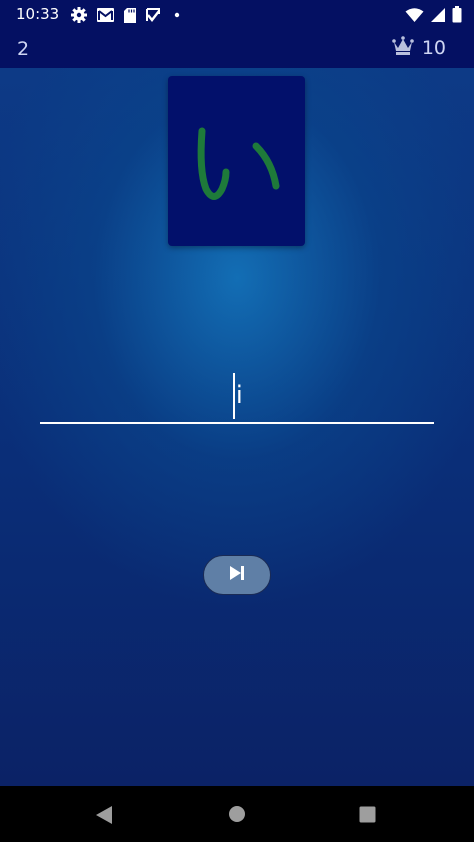 The height and width of the screenshot is (842, 474). I want to click on answer-input: i, so click(237, 399).